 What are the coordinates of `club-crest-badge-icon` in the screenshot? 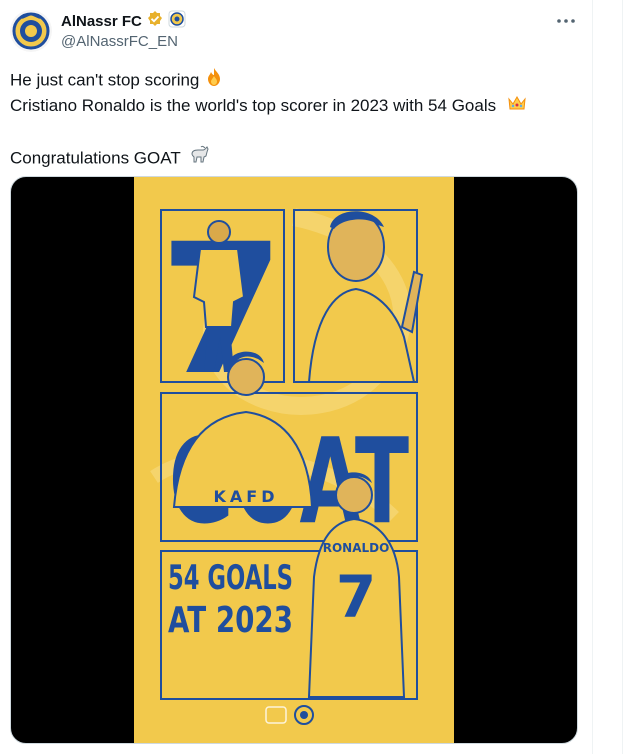 It's located at (177, 21).